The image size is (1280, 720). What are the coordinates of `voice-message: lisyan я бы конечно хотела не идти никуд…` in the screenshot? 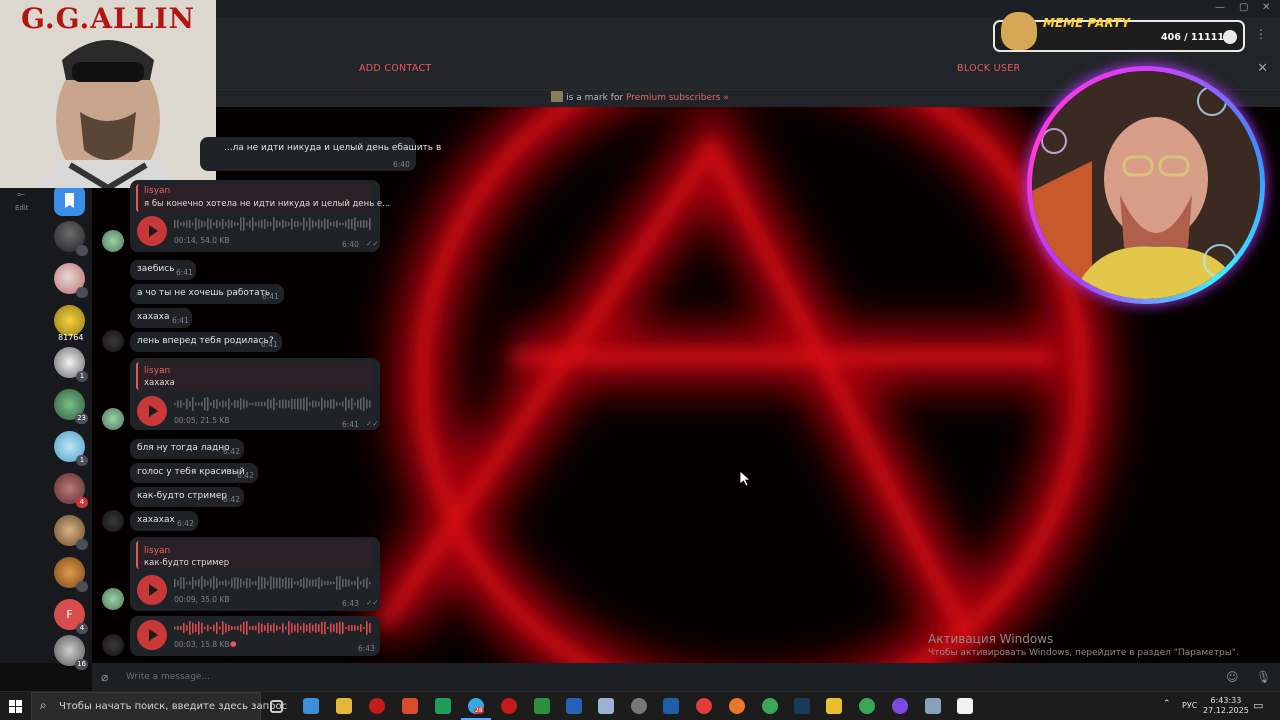 It's located at (260, 216).